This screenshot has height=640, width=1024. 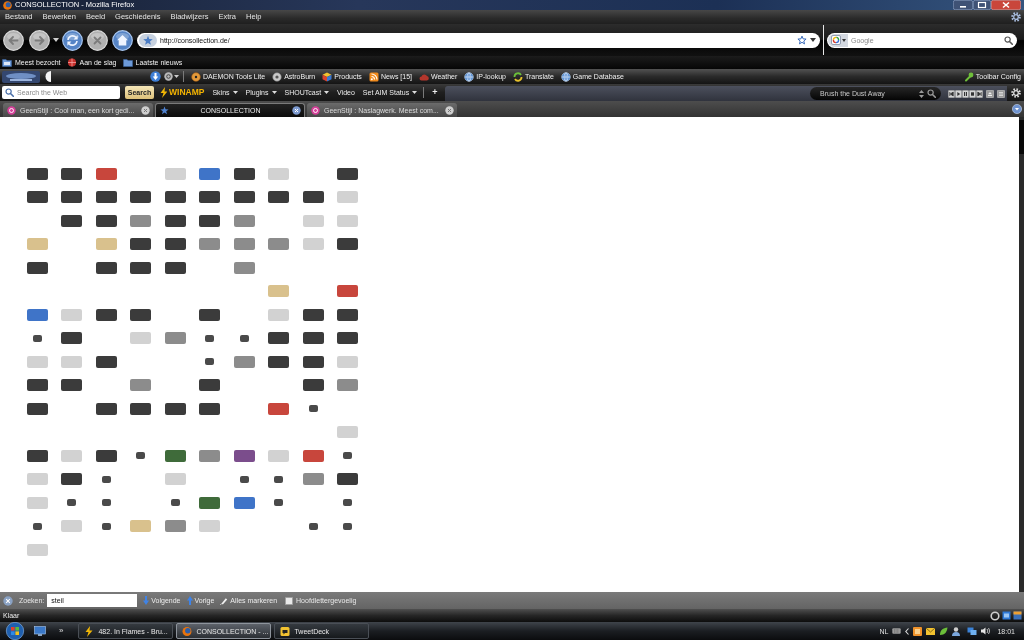 I want to click on logo-icon, so click(x=21, y=76).